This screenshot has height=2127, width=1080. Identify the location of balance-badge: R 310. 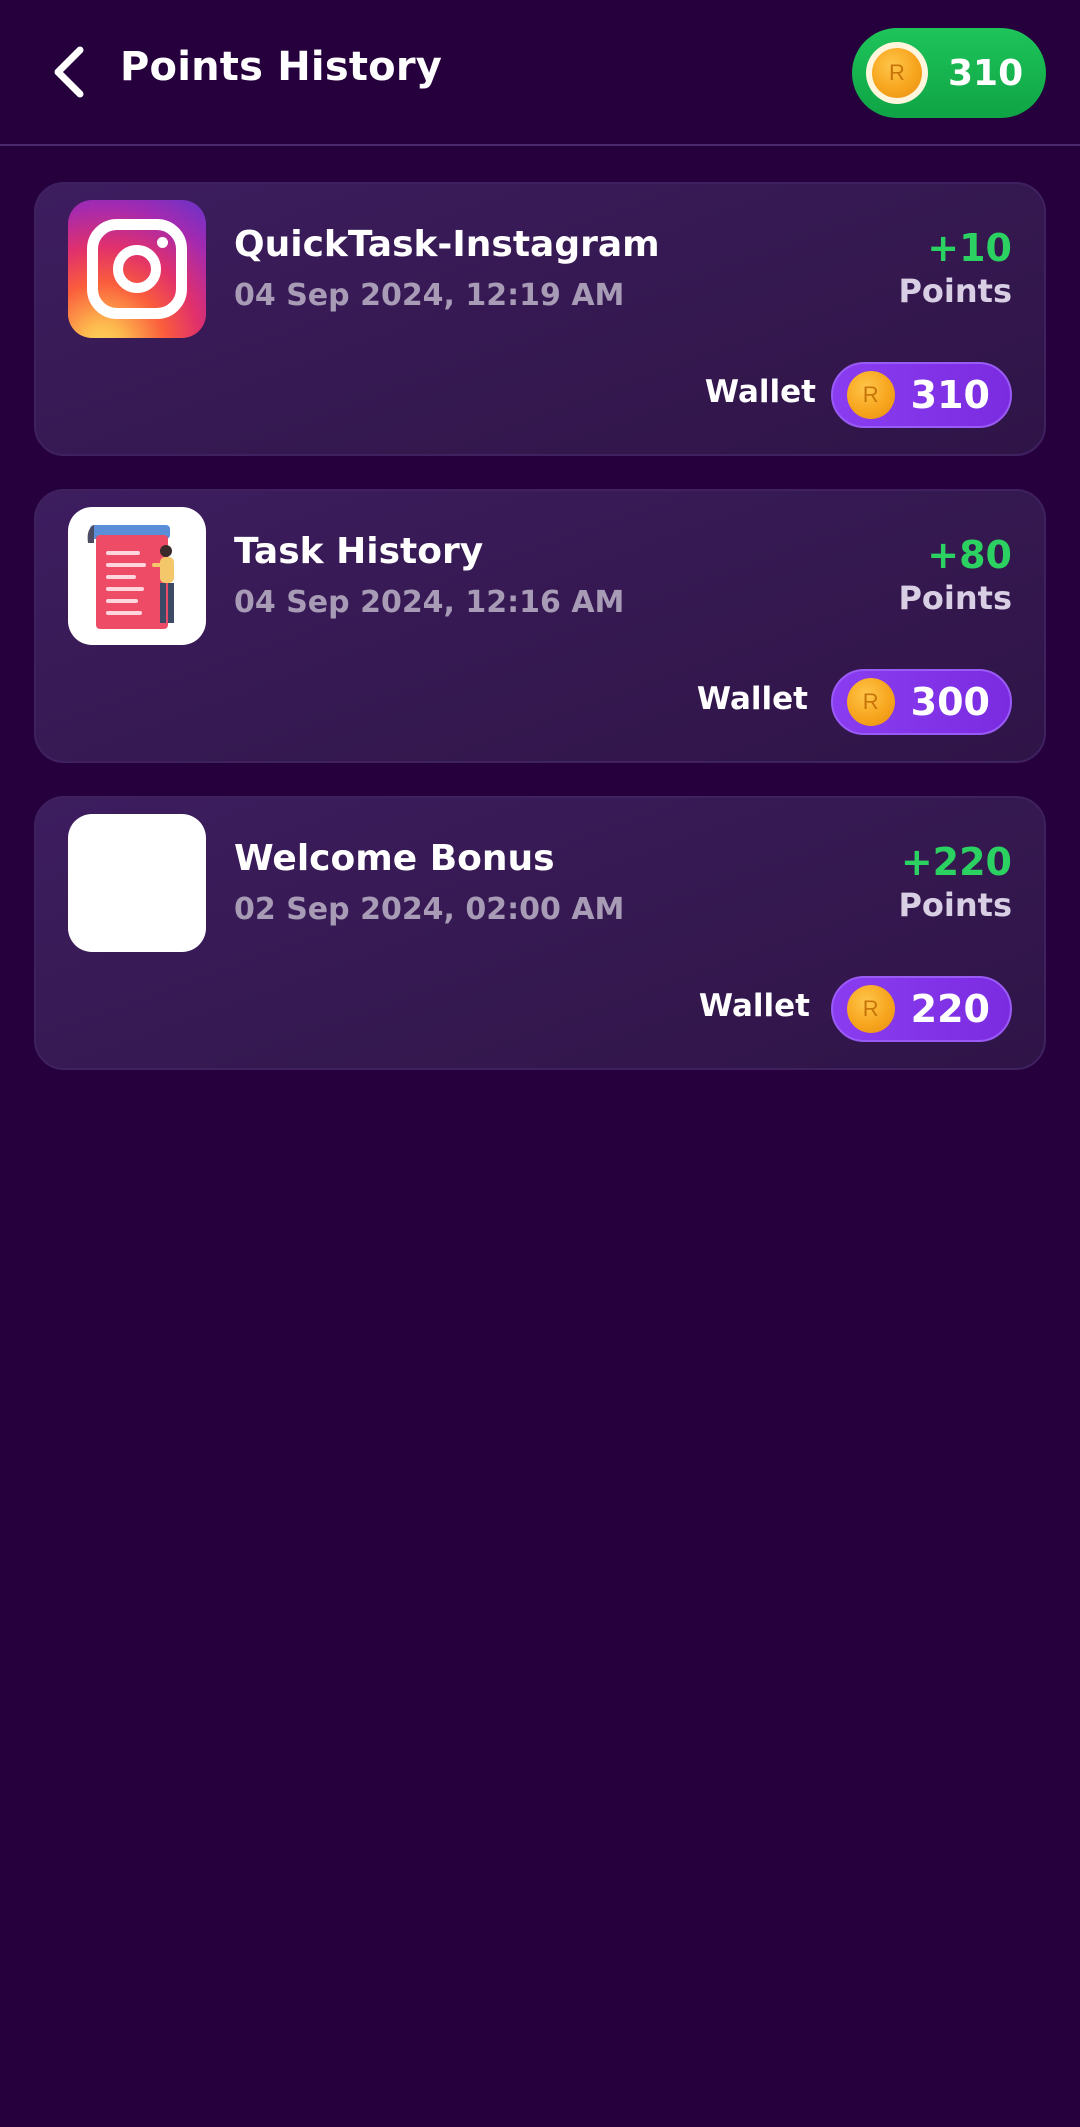
(949, 73).